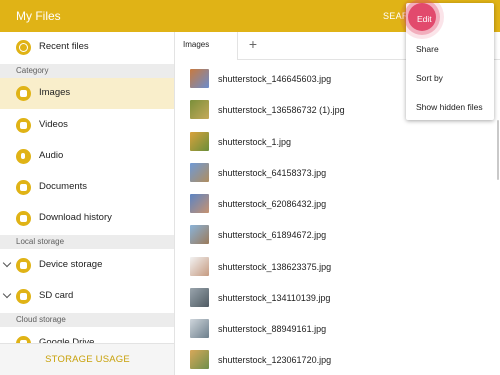 This screenshot has width=500, height=375. I want to click on sidebar-item-images: Images, so click(87, 93).